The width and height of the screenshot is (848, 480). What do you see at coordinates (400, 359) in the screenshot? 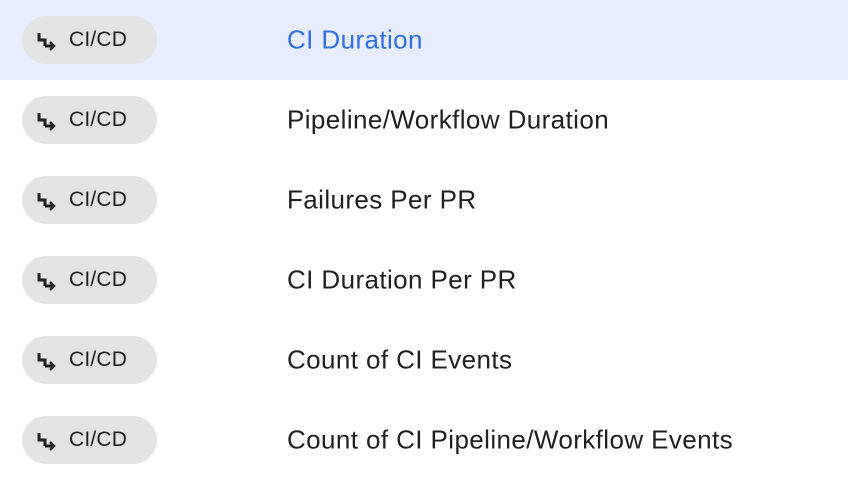
I see `metric-title: Count of CI Events` at bounding box center [400, 359].